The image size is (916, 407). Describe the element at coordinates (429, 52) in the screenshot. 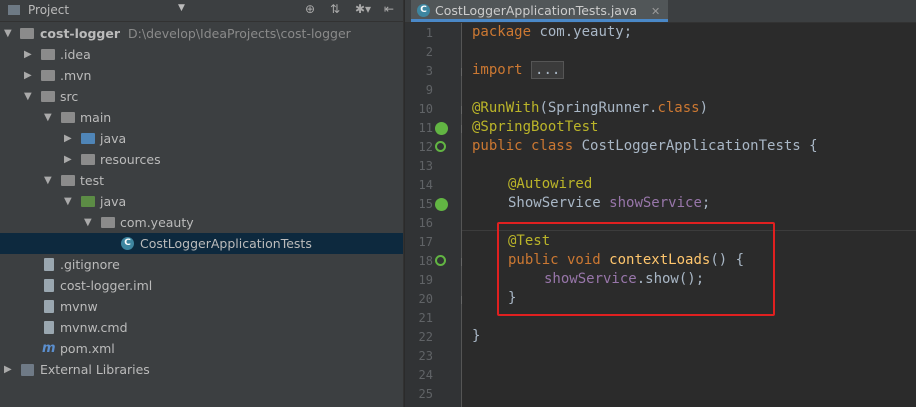

I see `line-number: 2` at that location.